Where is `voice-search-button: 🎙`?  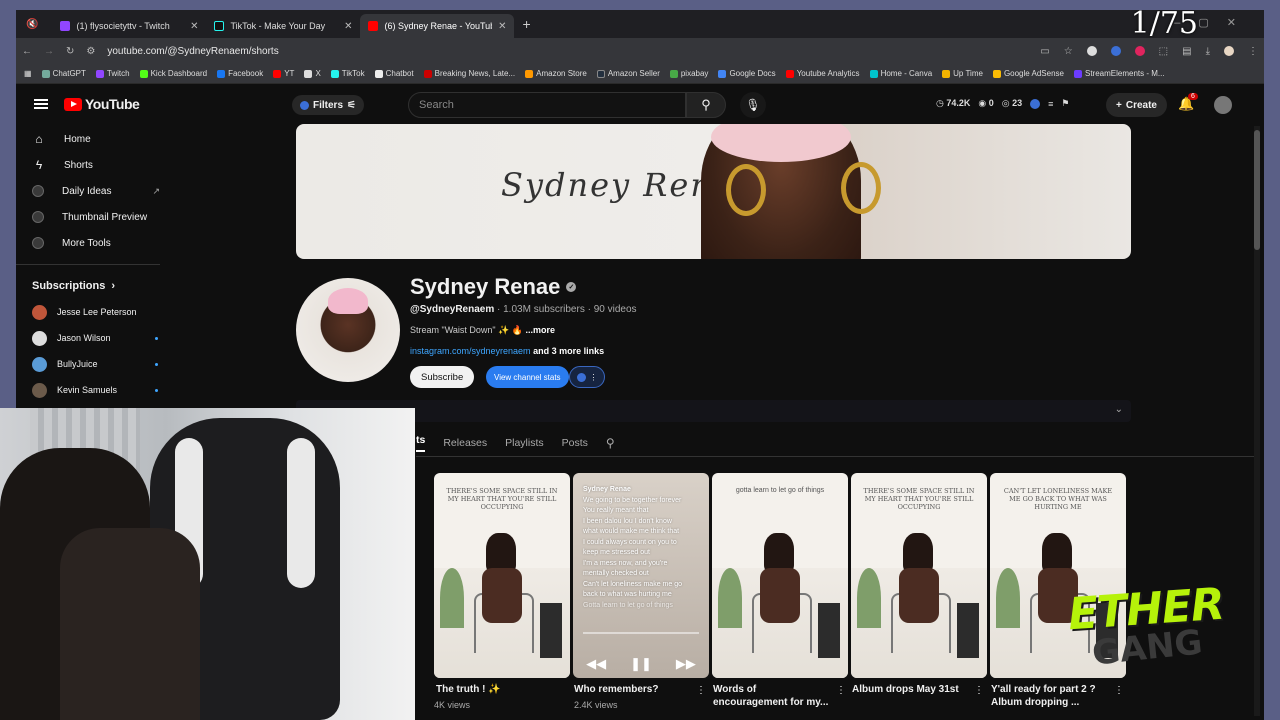
voice-search-button: 🎙 is located at coordinates (753, 105).